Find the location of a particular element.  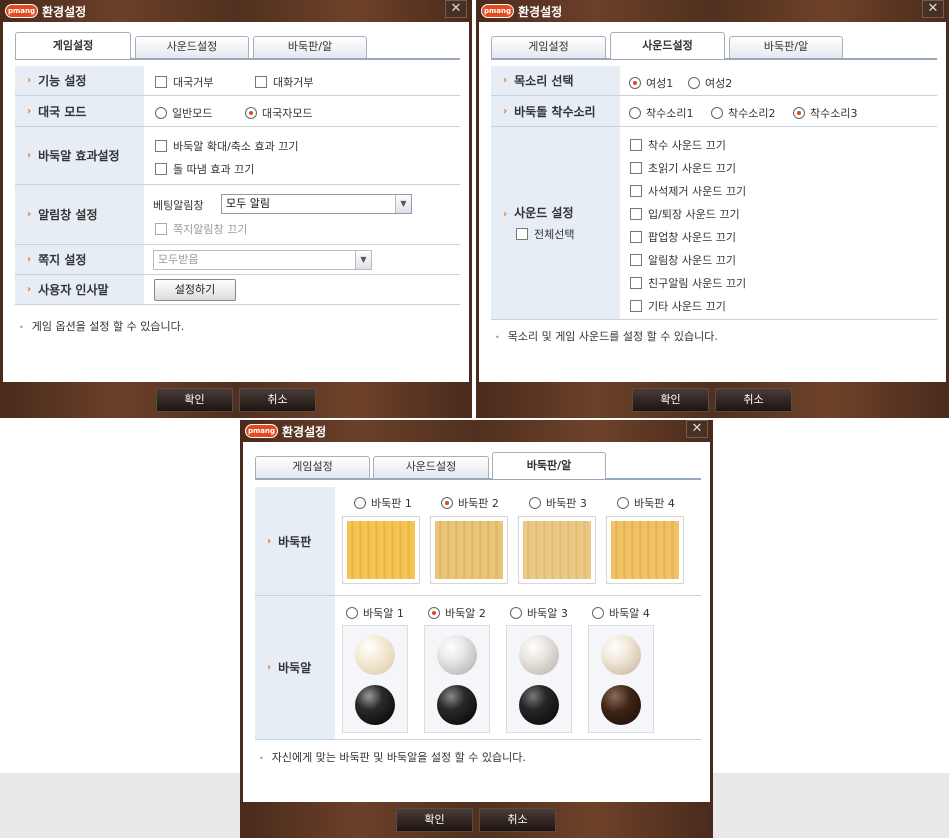

tab-bar: 게임설정 사운드설정 바둑판/알 is located at coordinates (237, 45).